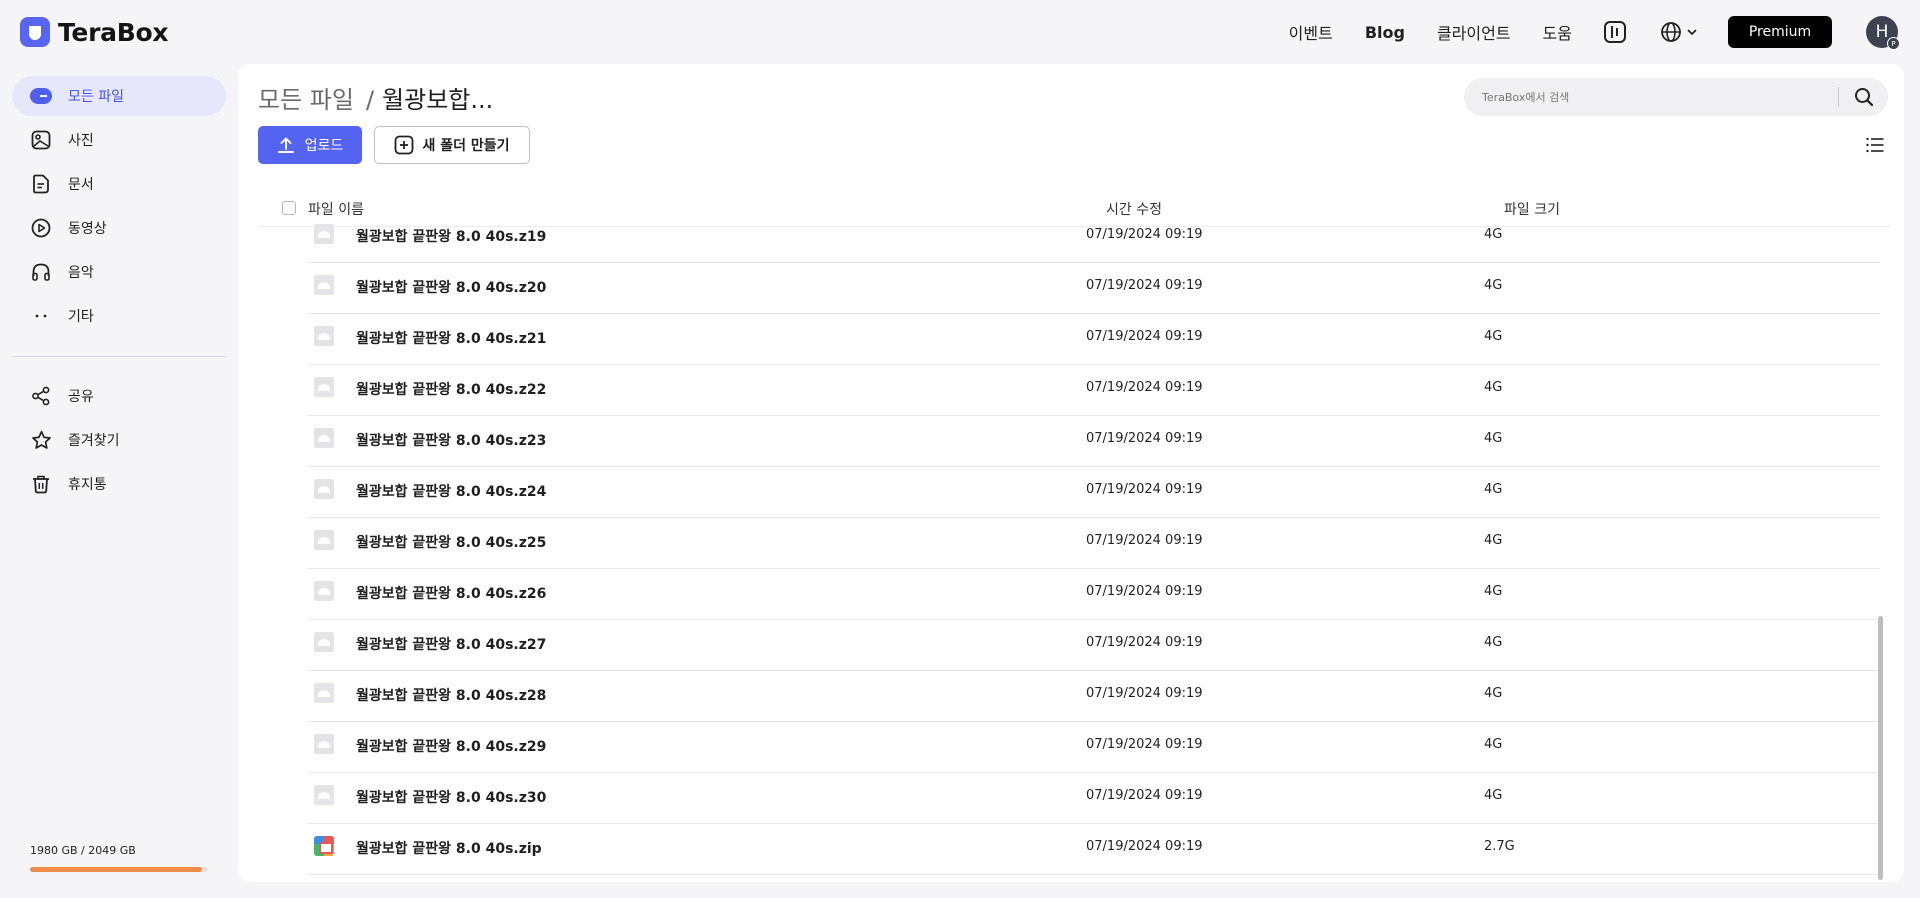 The width and height of the screenshot is (1920, 898). I want to click on sidebar-item-label: 즐겨찾기, so click(94, 441).